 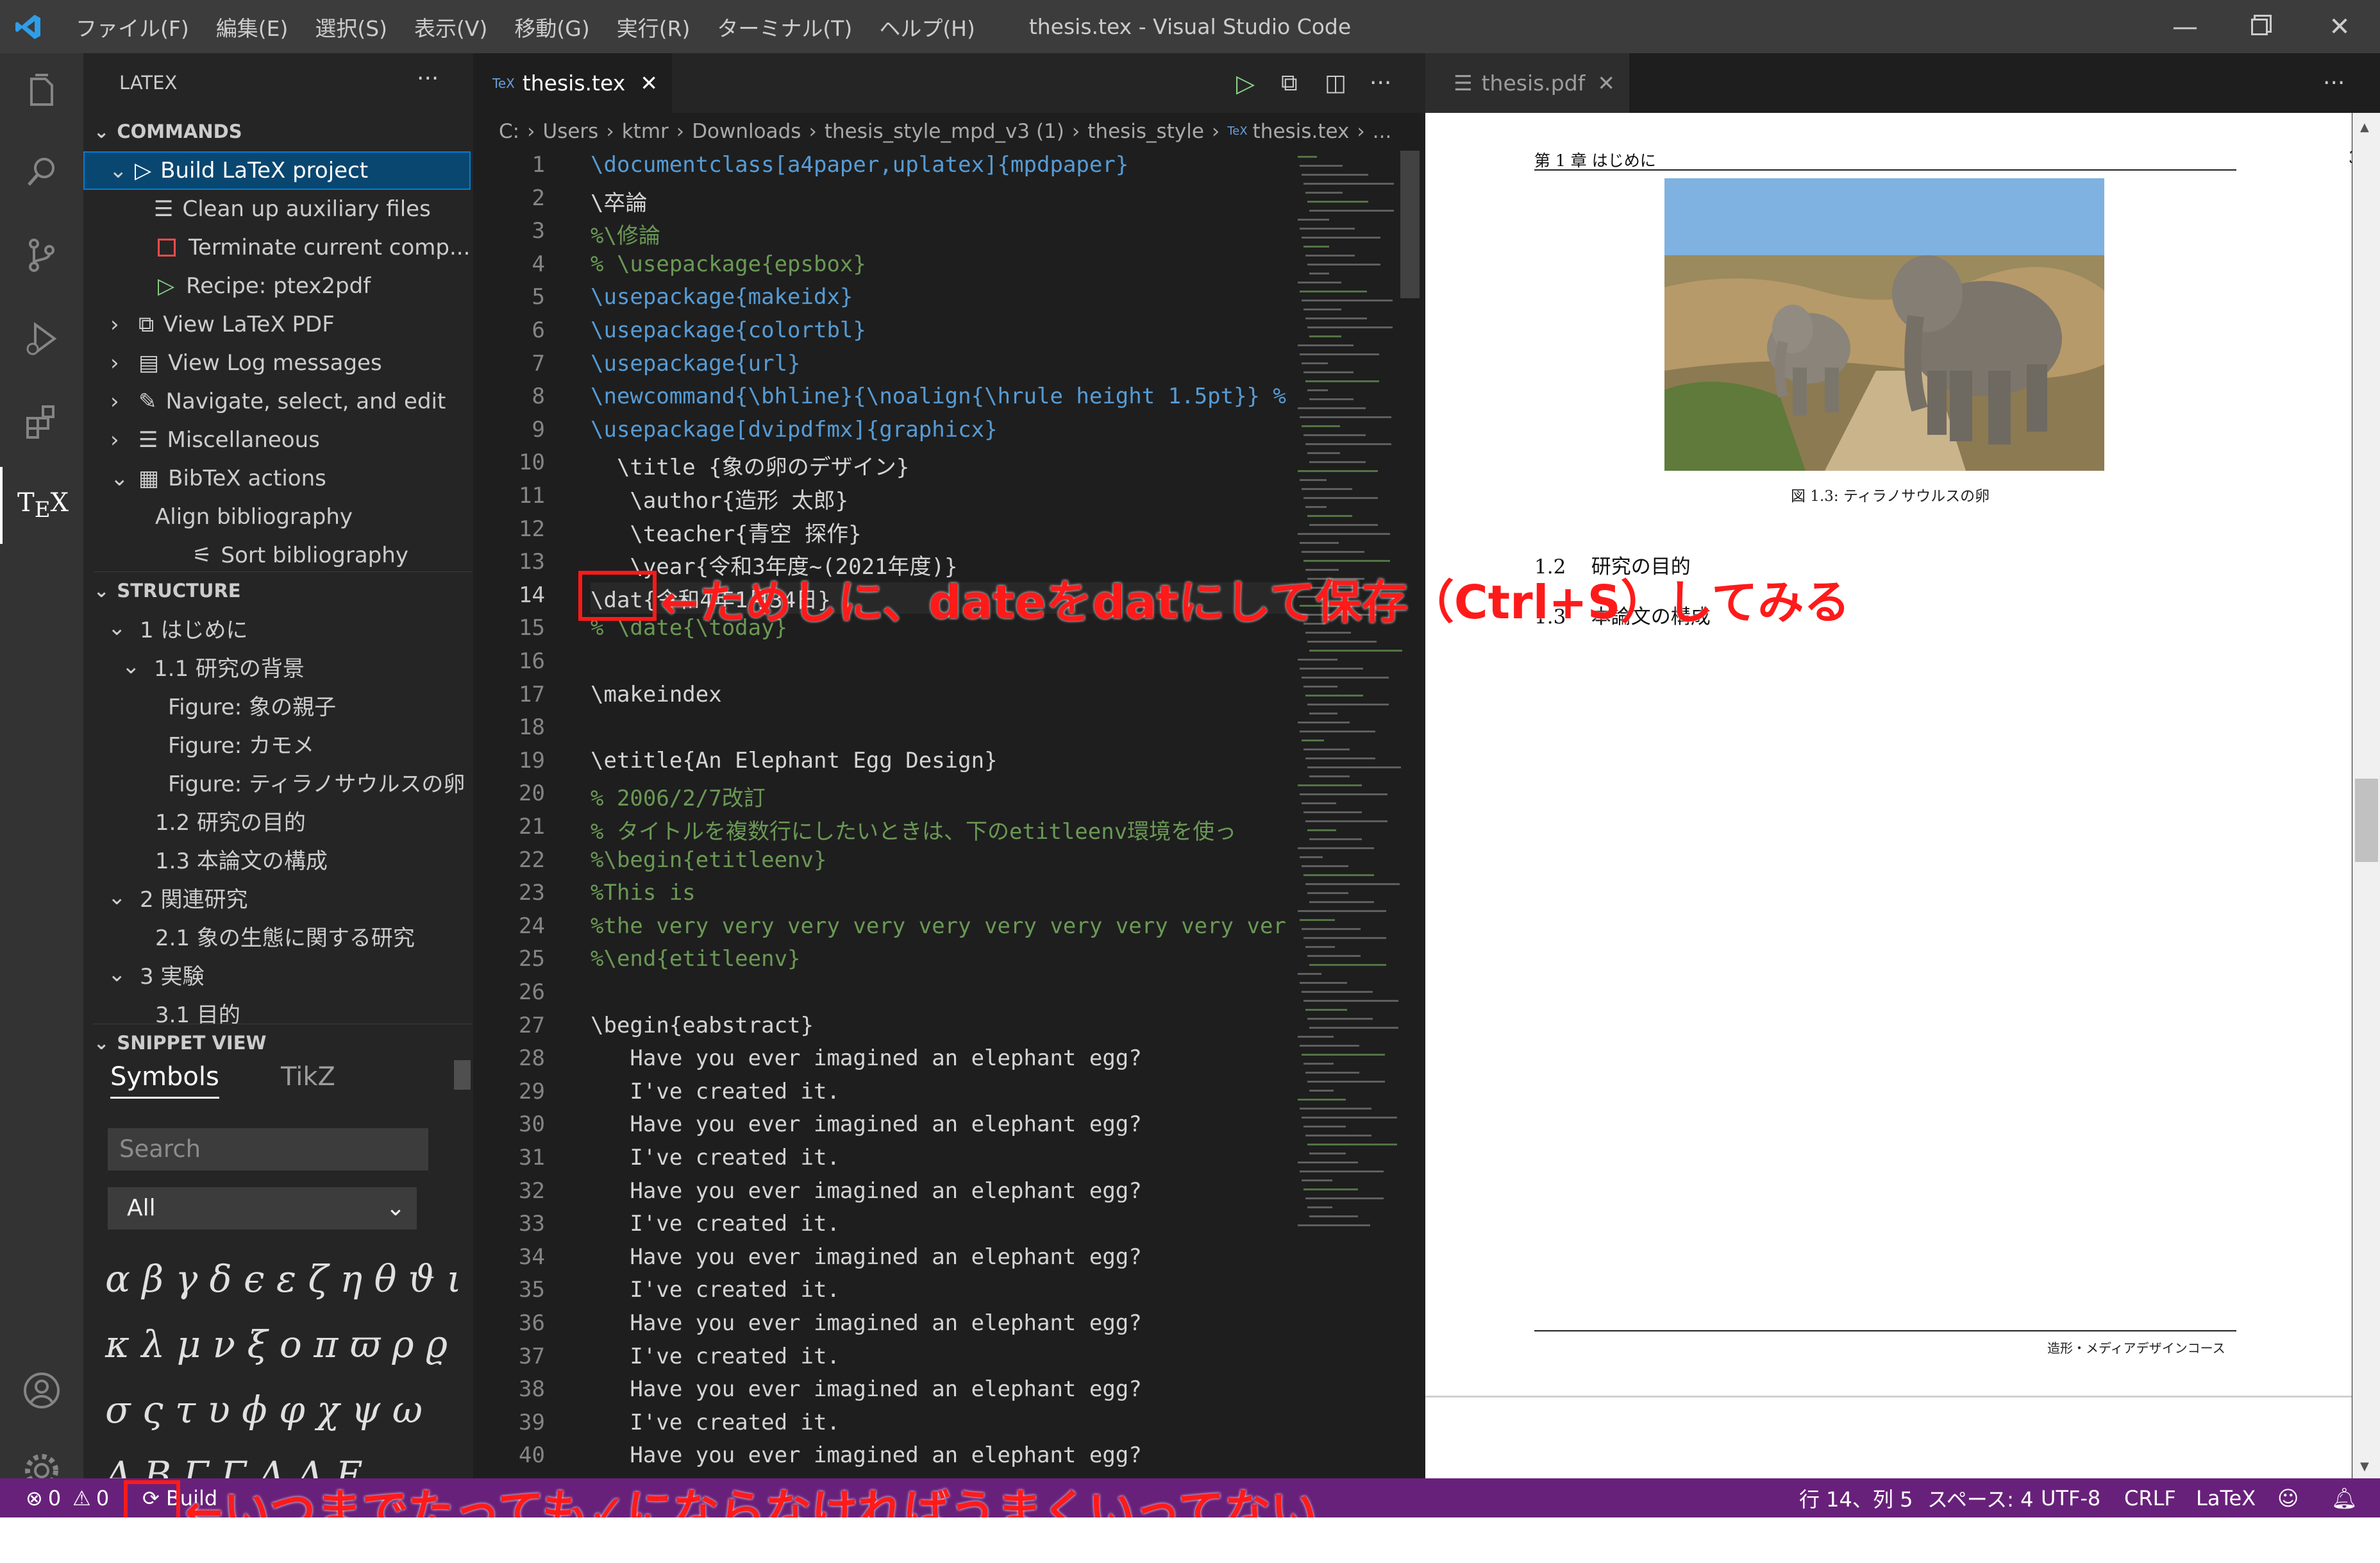 I want to click on code-line: \author{造形 太郎}, so click(x=719, y=498).